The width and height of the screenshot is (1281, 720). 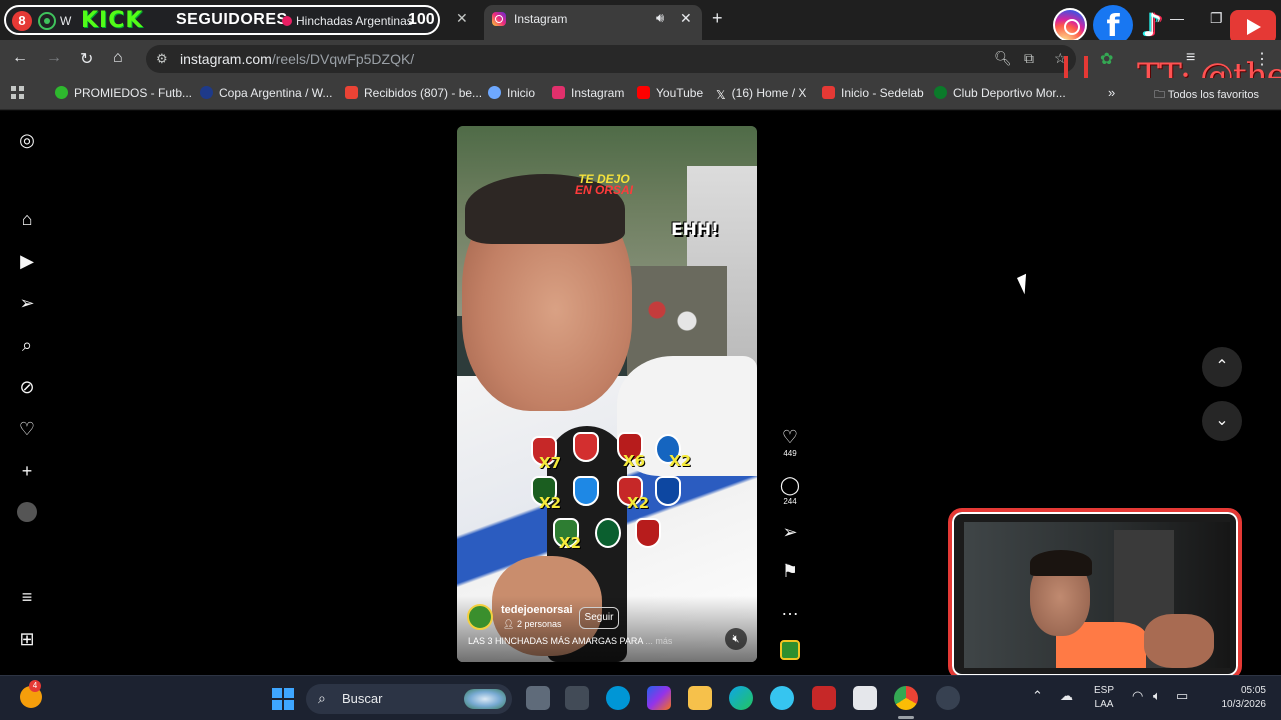 What do you see at coordinates (1111, 92) in the screenshot?
I see `bookmarks-more-icon: »` at bounding box center [1111, 92].